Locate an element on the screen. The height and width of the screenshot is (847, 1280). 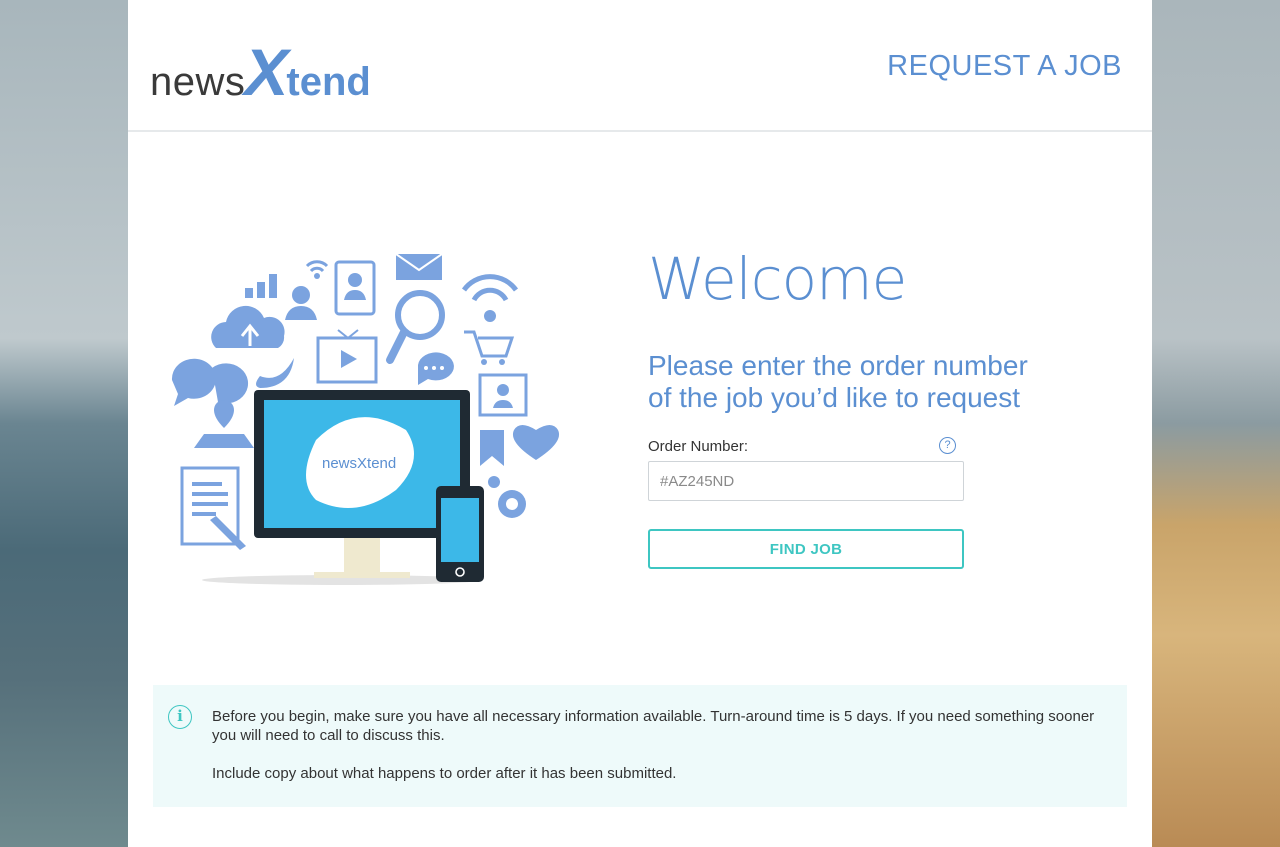
info-icon: i is located at coordinates (180, 717).